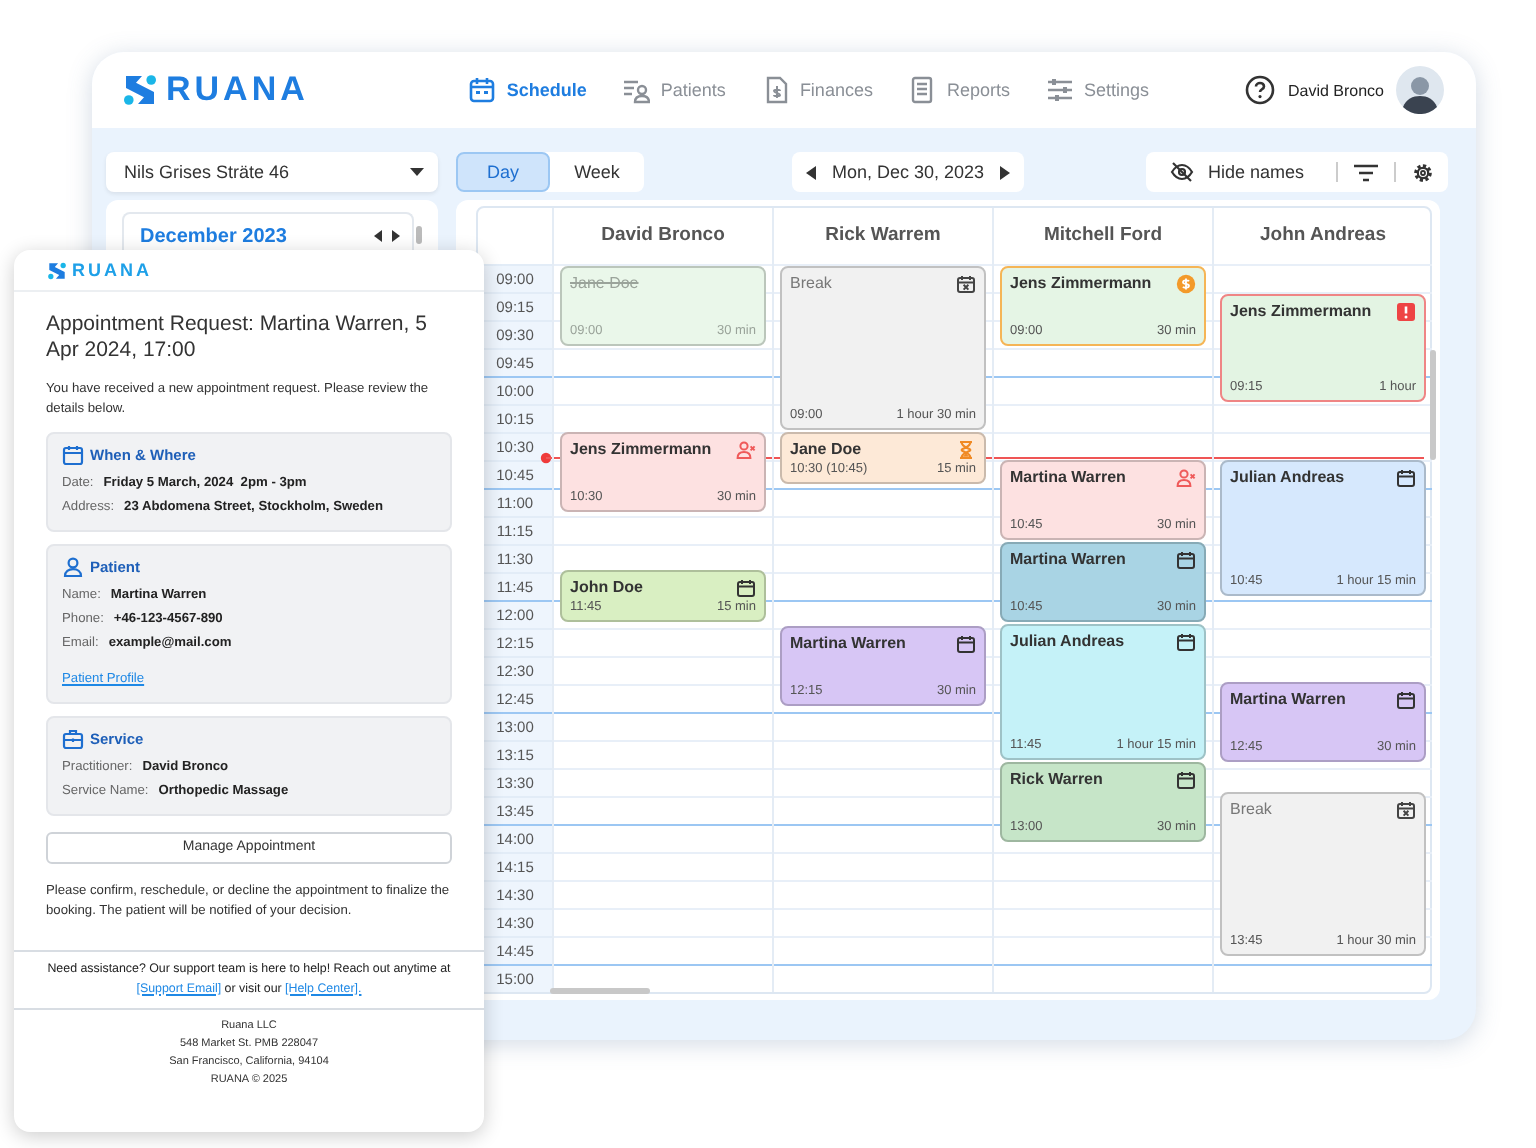 This screenshot has height=1148, width=1536. What do you see at coordinates (1245, 172) in the screenshot?
I see `hide-names-button: Hide names` at bounding box center [1245, 172].